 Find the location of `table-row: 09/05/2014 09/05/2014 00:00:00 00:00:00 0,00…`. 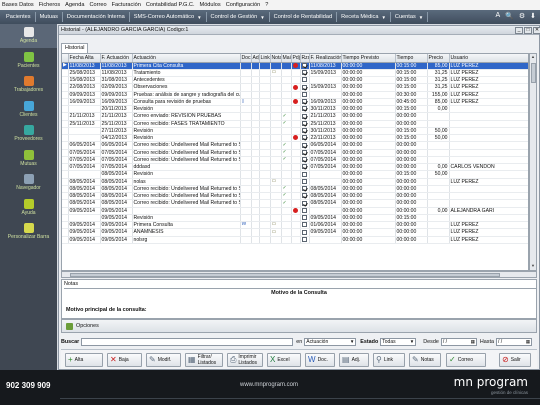

table-row: 09/05/2014 09/05/2014 00:00:00 00:00:00 0,00… is located at coordinates (295, 211).